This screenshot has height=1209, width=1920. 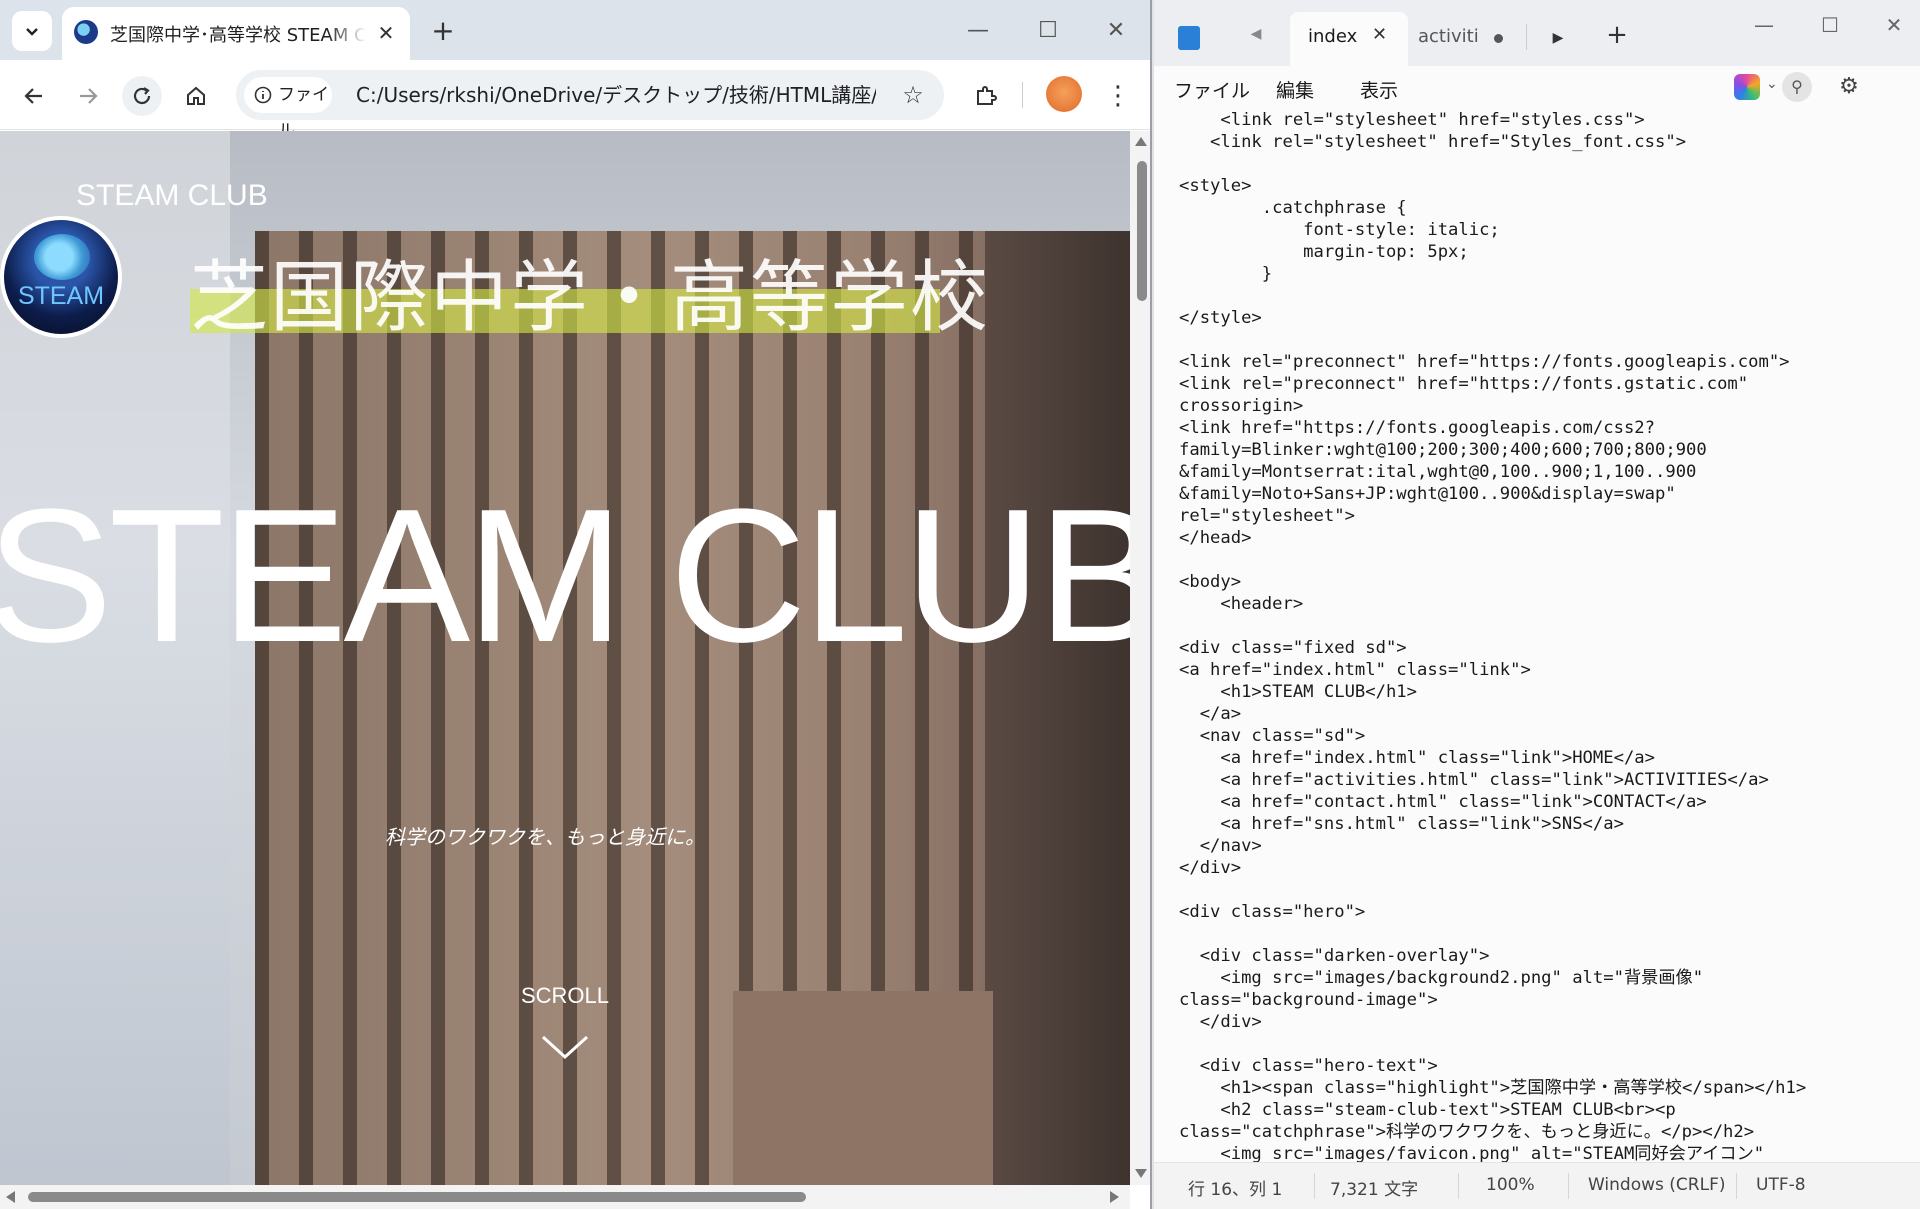 What do you see at coordinates (1226, 274) in the screenshot?
I see `code-line: }` at bounding box center [1226, 274].